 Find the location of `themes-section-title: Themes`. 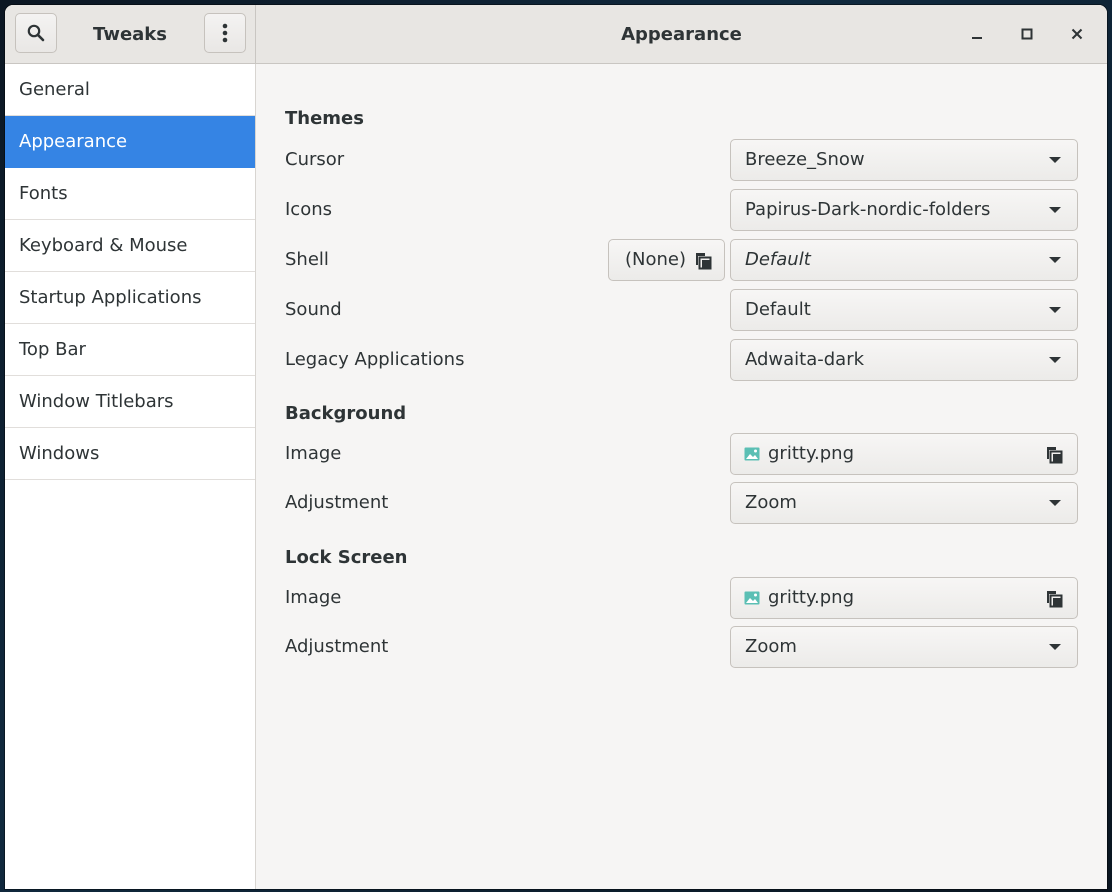

themes-section-title: Themes is located at coordinates (324, 118).